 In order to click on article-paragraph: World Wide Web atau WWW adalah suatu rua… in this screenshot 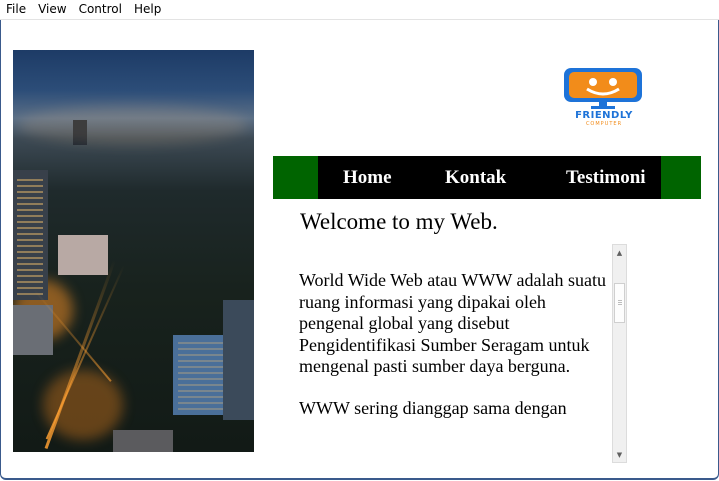, I will do `click(452, 323)`.